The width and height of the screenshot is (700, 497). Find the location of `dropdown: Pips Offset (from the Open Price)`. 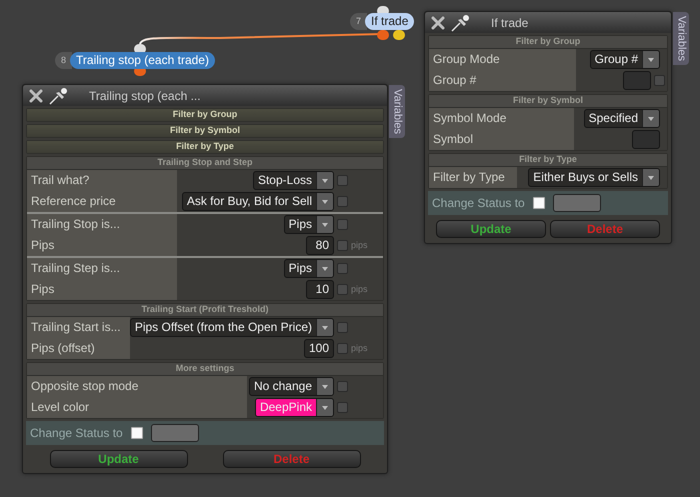

dropdown: Pips Offset (from the Open Price) is located at coordinates (232, 327).